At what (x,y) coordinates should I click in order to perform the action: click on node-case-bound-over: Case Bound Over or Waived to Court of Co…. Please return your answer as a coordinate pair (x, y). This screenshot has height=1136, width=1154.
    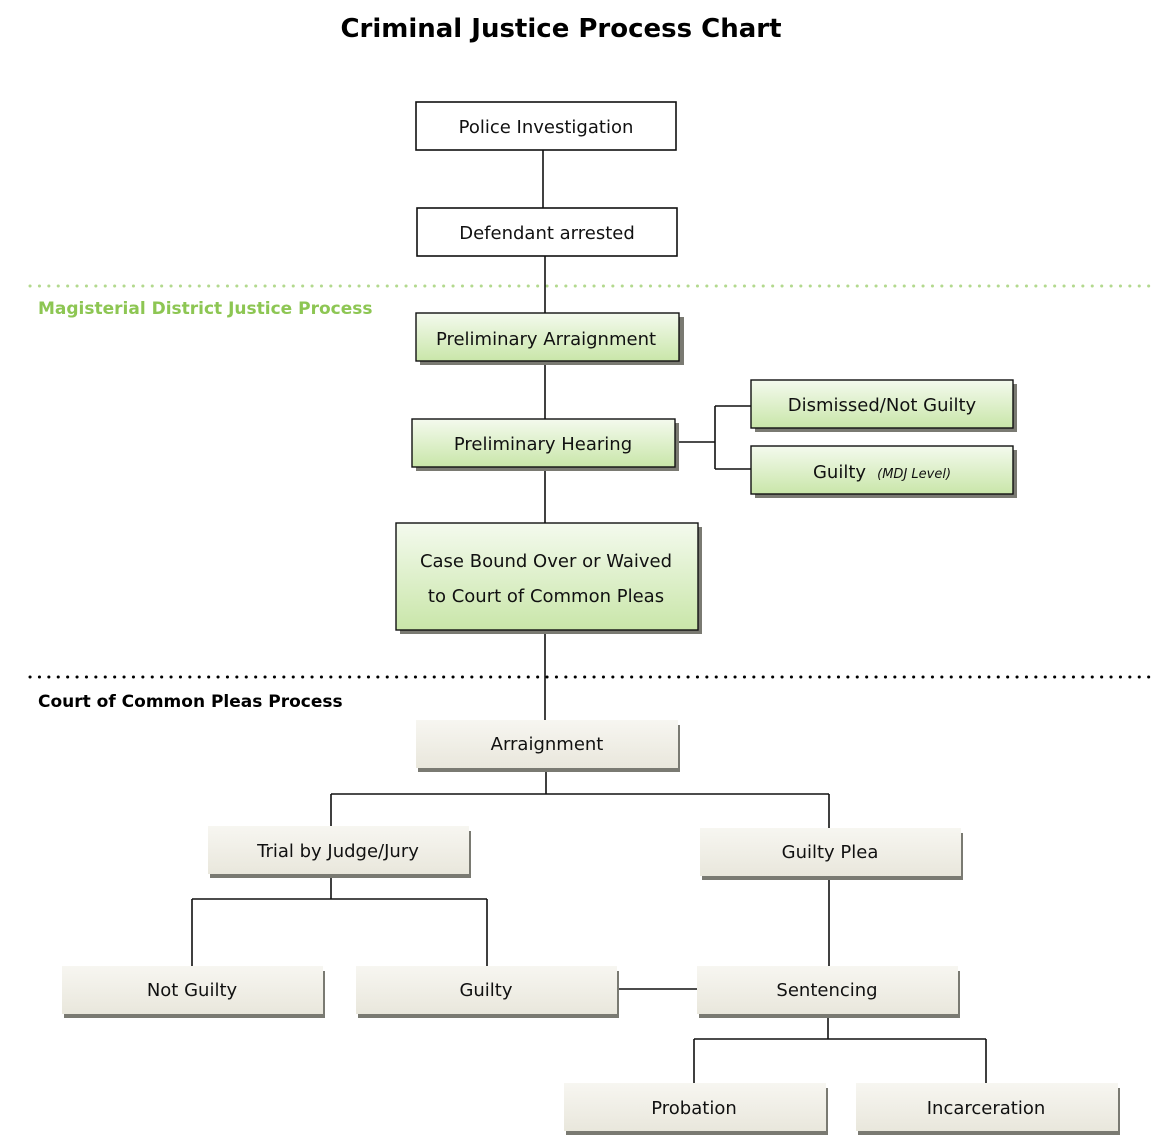
    Looking at the image, I should click on (548, 578).